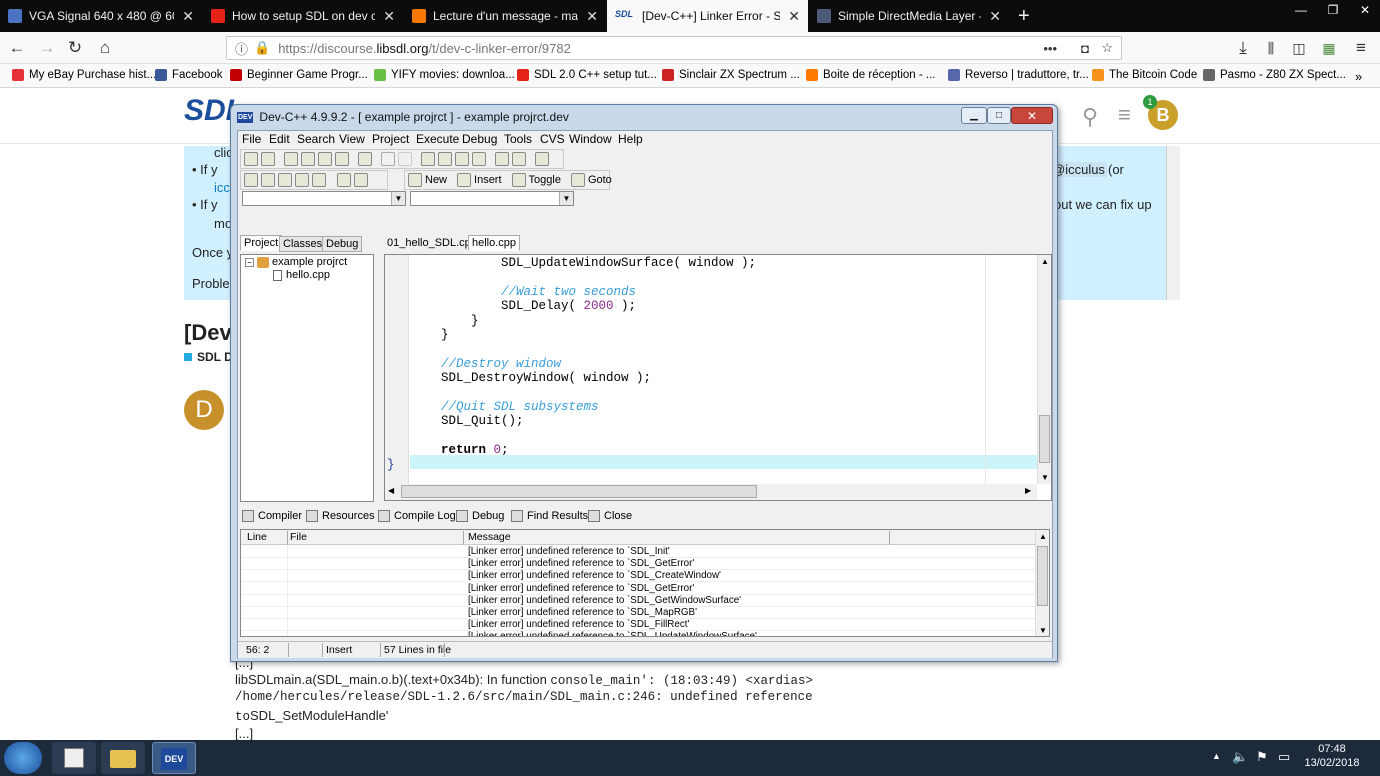 The height and width of the screenshot is (776, 1380). I want to click on clock: 07:48 13/02/2018, so click(1332, 756).